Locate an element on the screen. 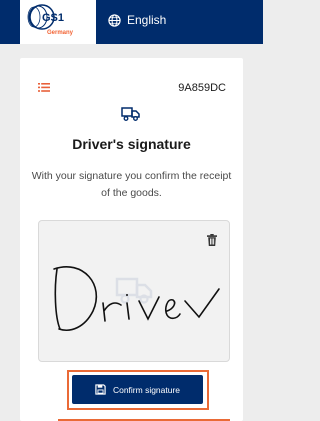  list-icon is located at coordinates (44, 87).